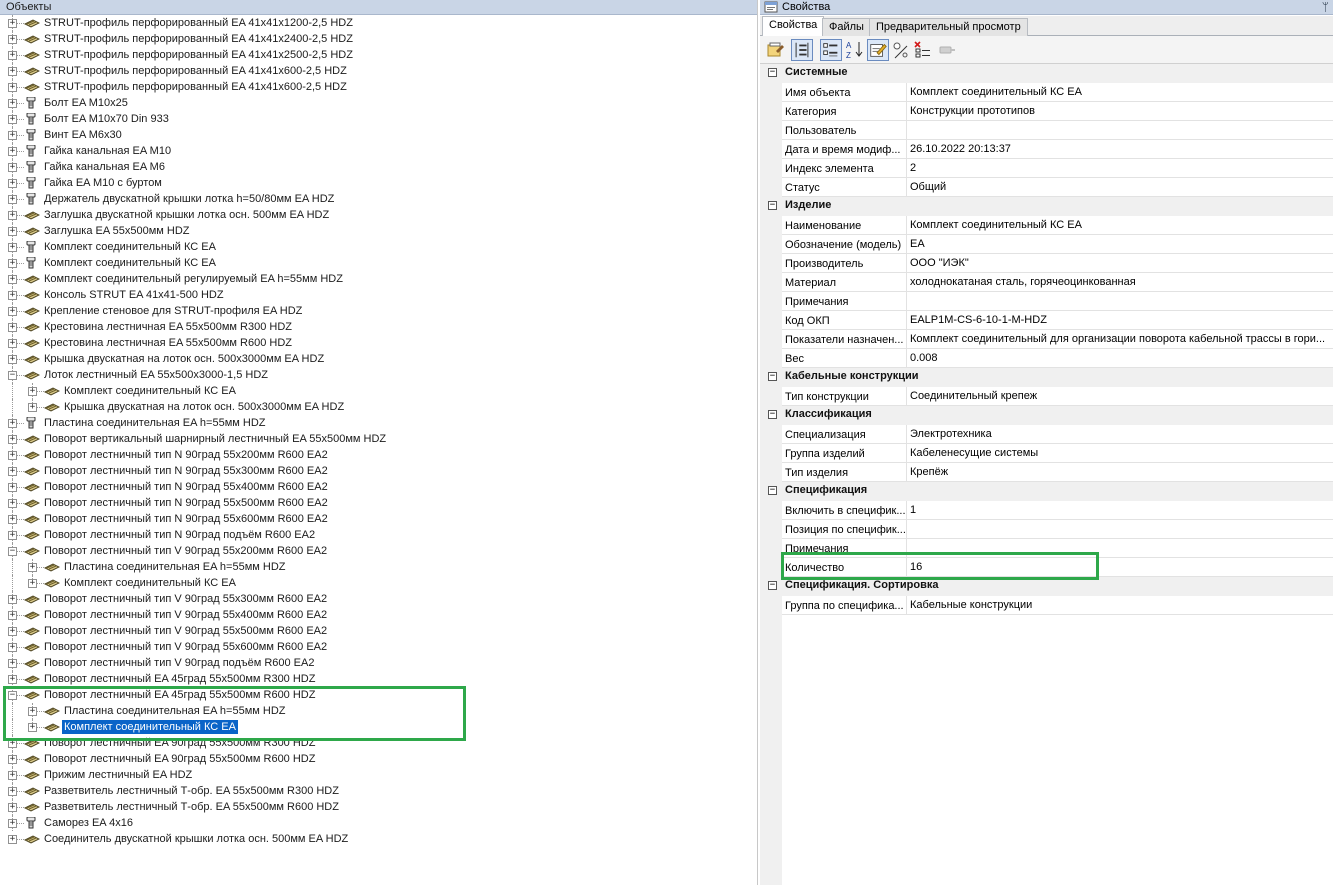 The image size is (1333, 885). What do you see at coordinates (1121, 111) in the screenshot?
I see `property-value: Конструкции прототипов` at bounding box center [1121, 111].